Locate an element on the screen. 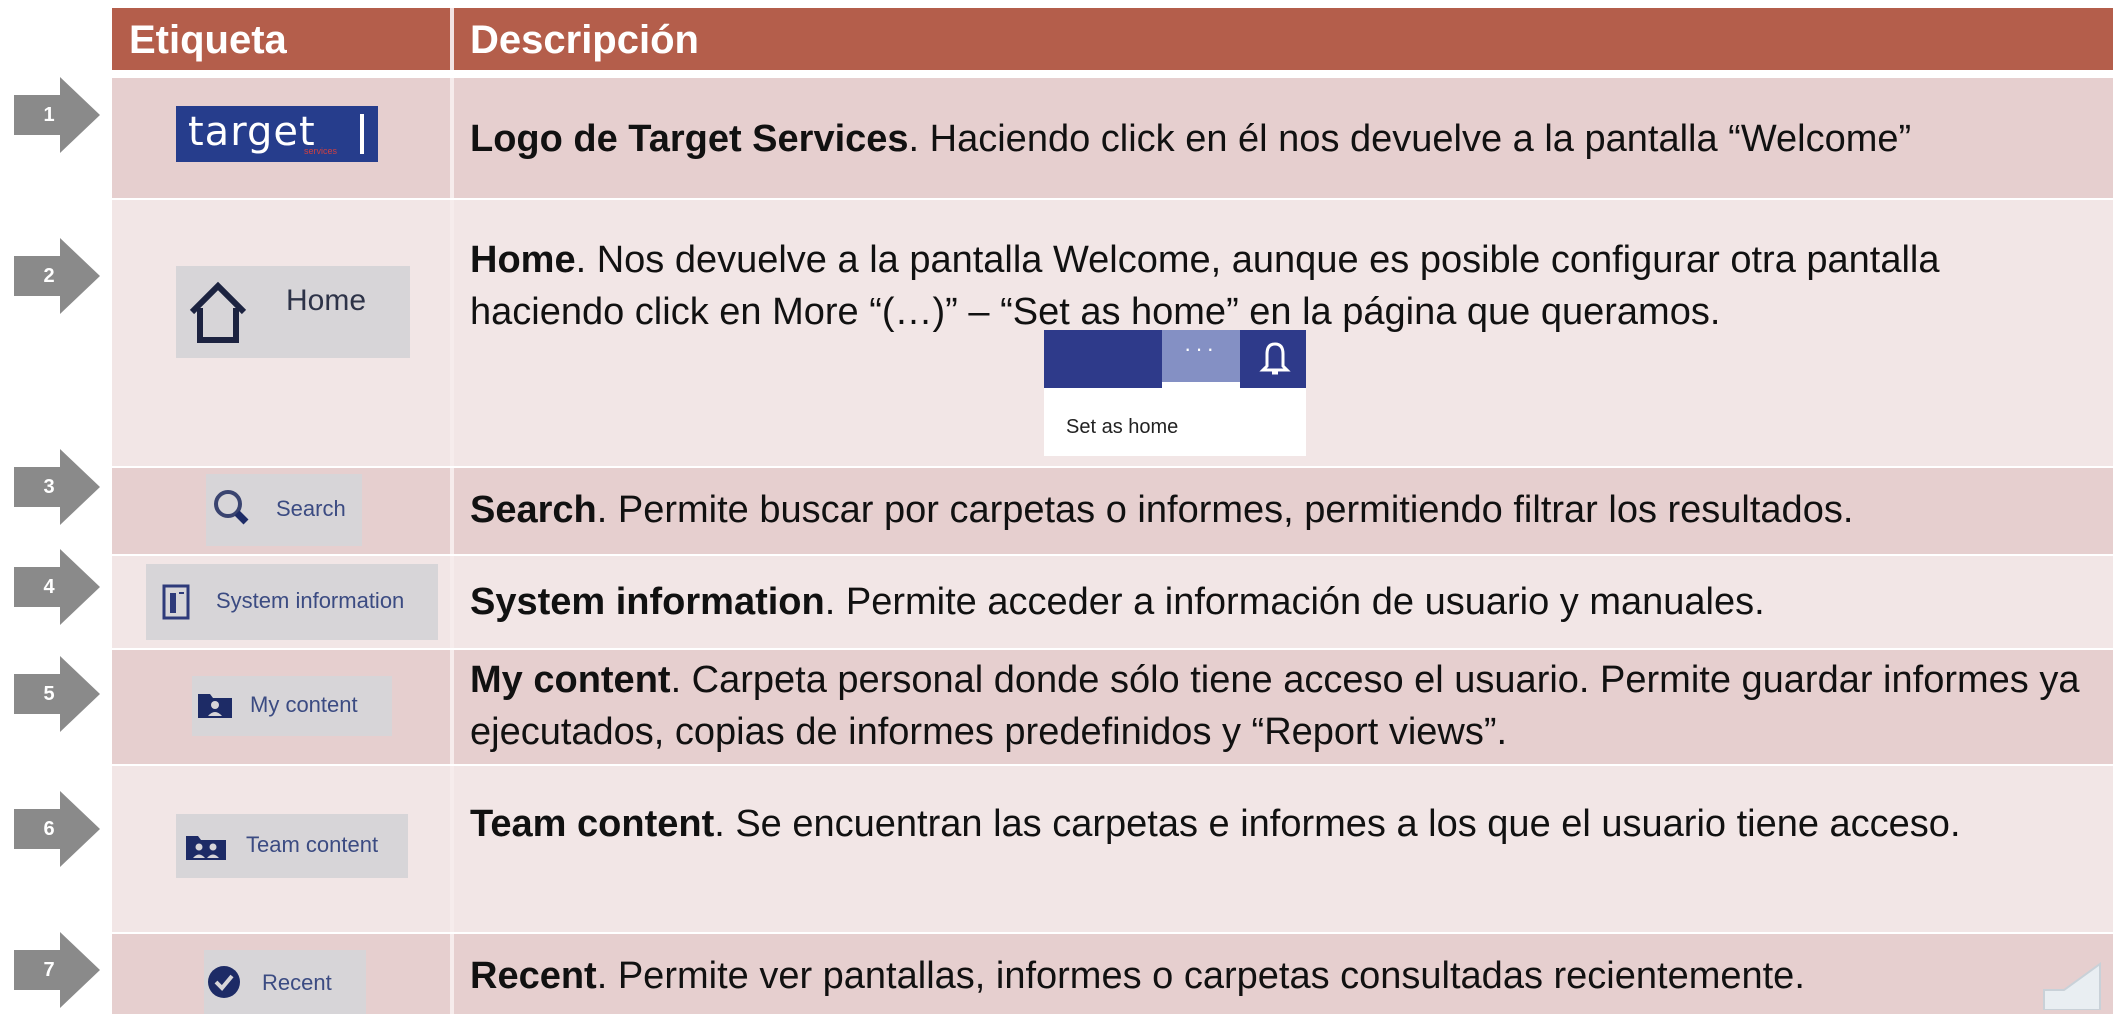  header-description-column: Descripción is located at coordinates (584, 40).